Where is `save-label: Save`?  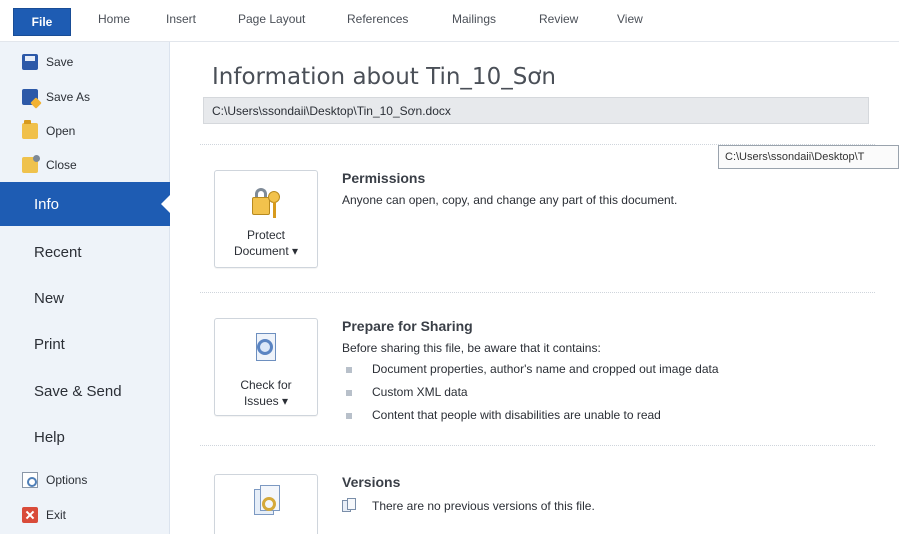
save-label: Save is located at coordinates (60, 62).